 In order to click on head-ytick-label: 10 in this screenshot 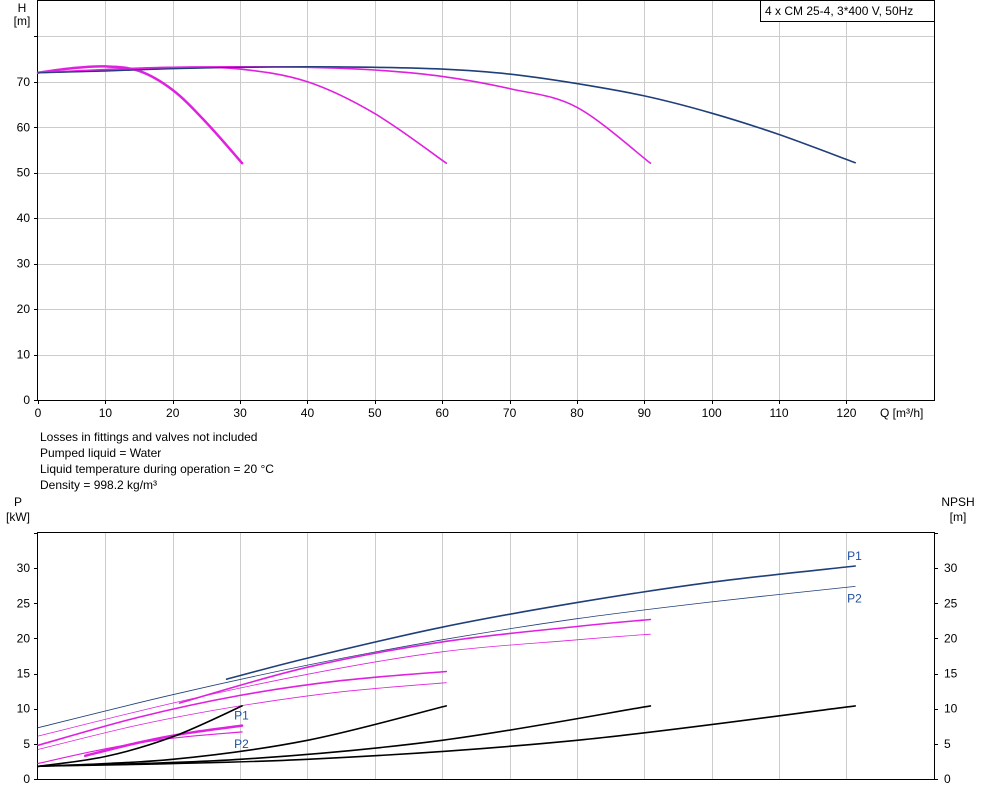, I will do `click(24, 355)`.